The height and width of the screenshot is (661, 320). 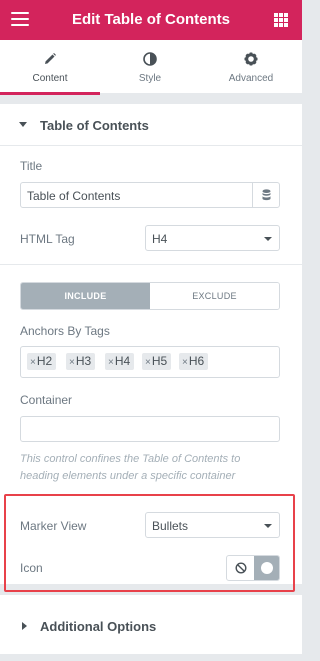 I want to click on caret-right-icon, so click(x=24, y=626).